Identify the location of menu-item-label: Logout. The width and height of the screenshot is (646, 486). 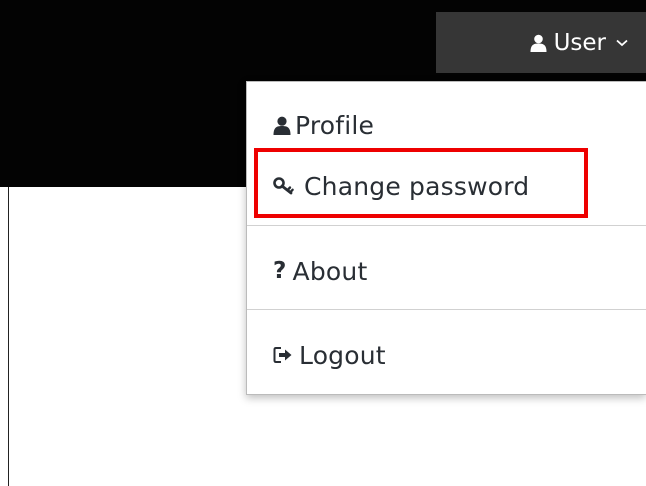
(342, 355).